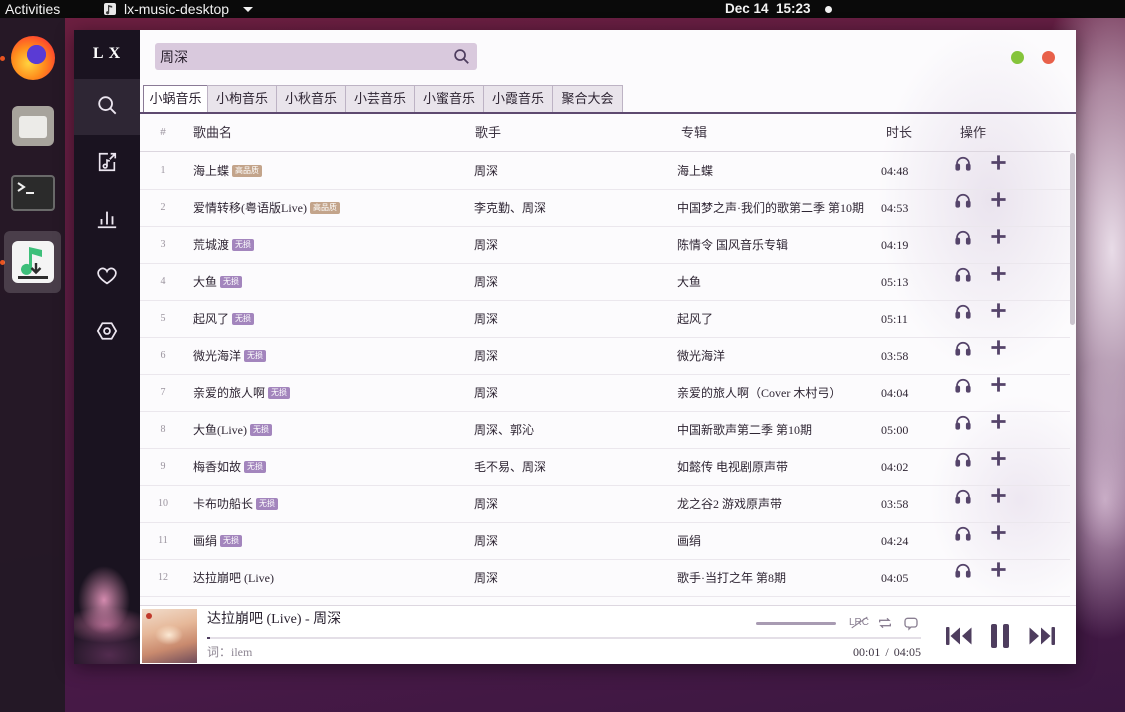  Describe the element at coordinates (213, 132) in the screenshot. I see `column-header-name: 歌曲名` at that location.